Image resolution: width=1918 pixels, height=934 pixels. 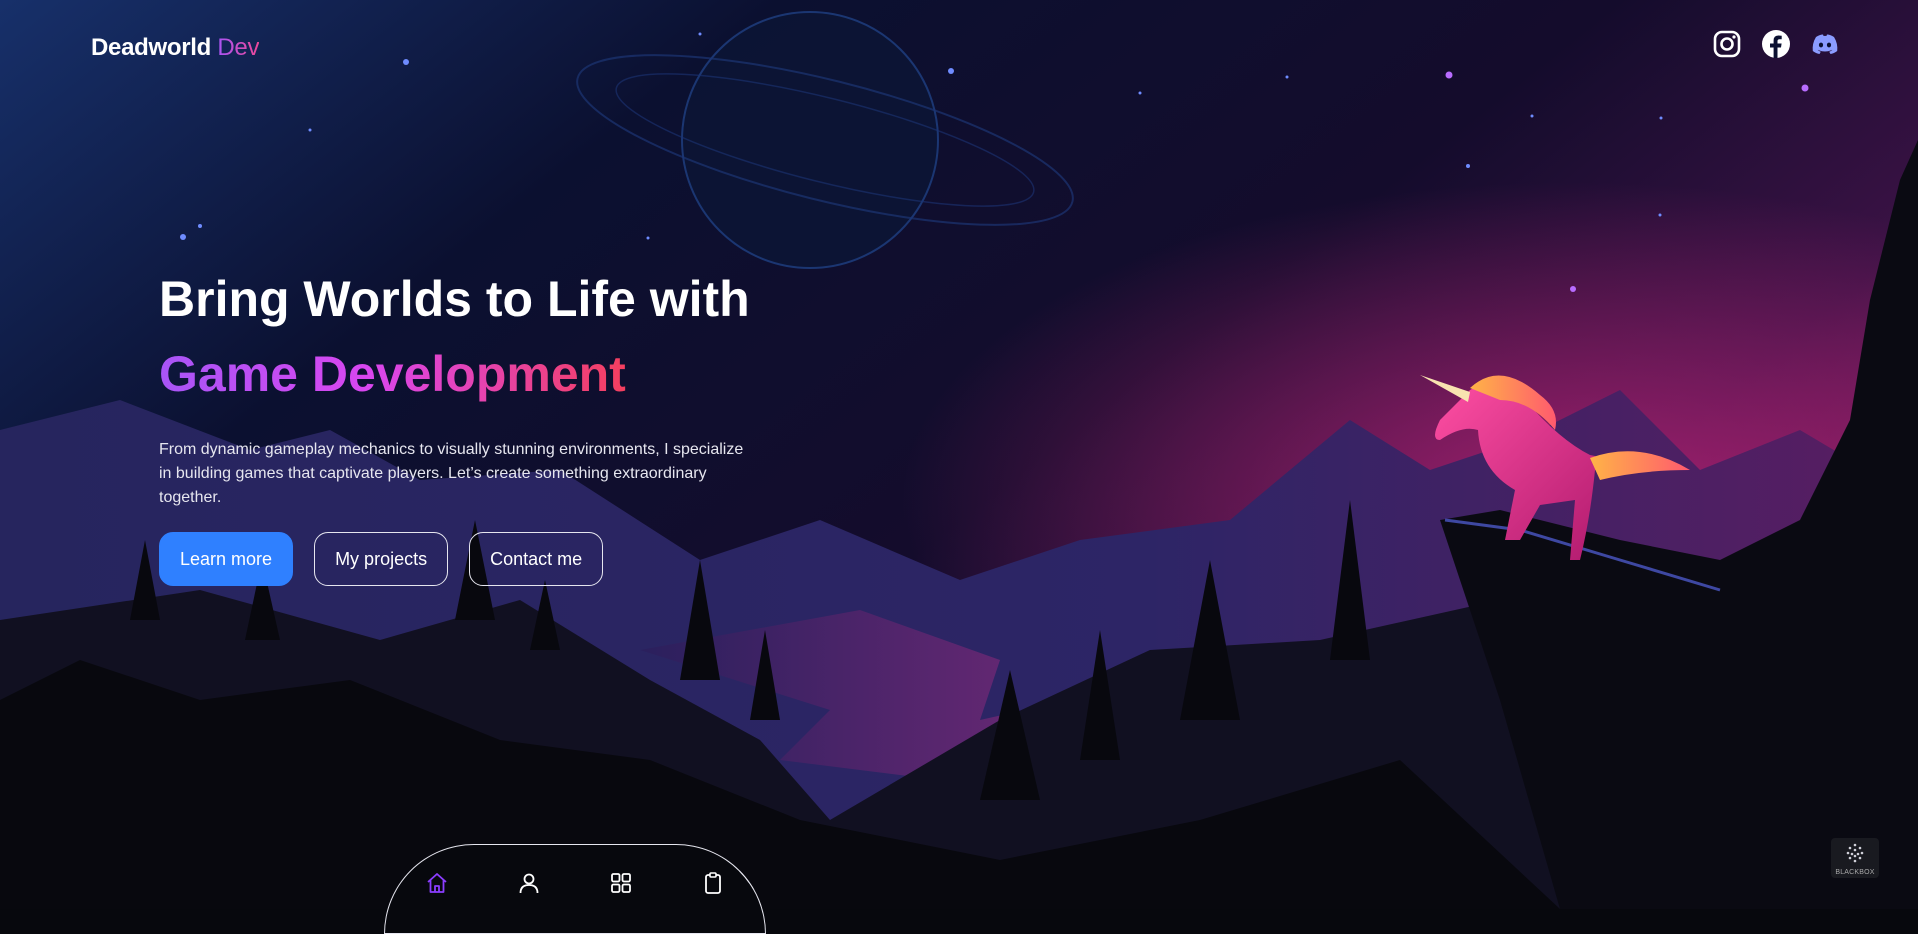 What do you see at coordinates (1727, 44) in the screenshot?
I see `instagram-icon` at bounding box center [1727, 44].